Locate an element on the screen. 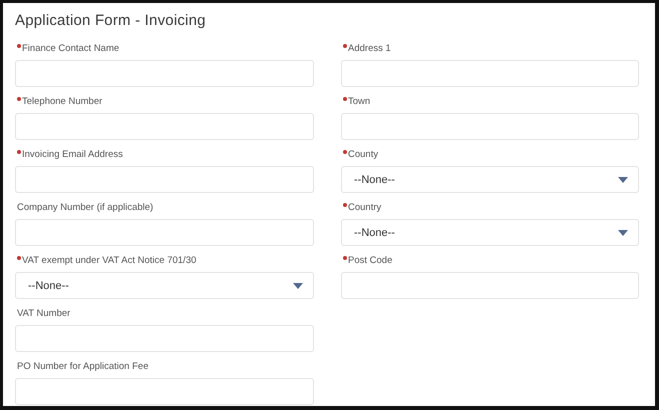  field-label: County is located at coordinates (363, 154).